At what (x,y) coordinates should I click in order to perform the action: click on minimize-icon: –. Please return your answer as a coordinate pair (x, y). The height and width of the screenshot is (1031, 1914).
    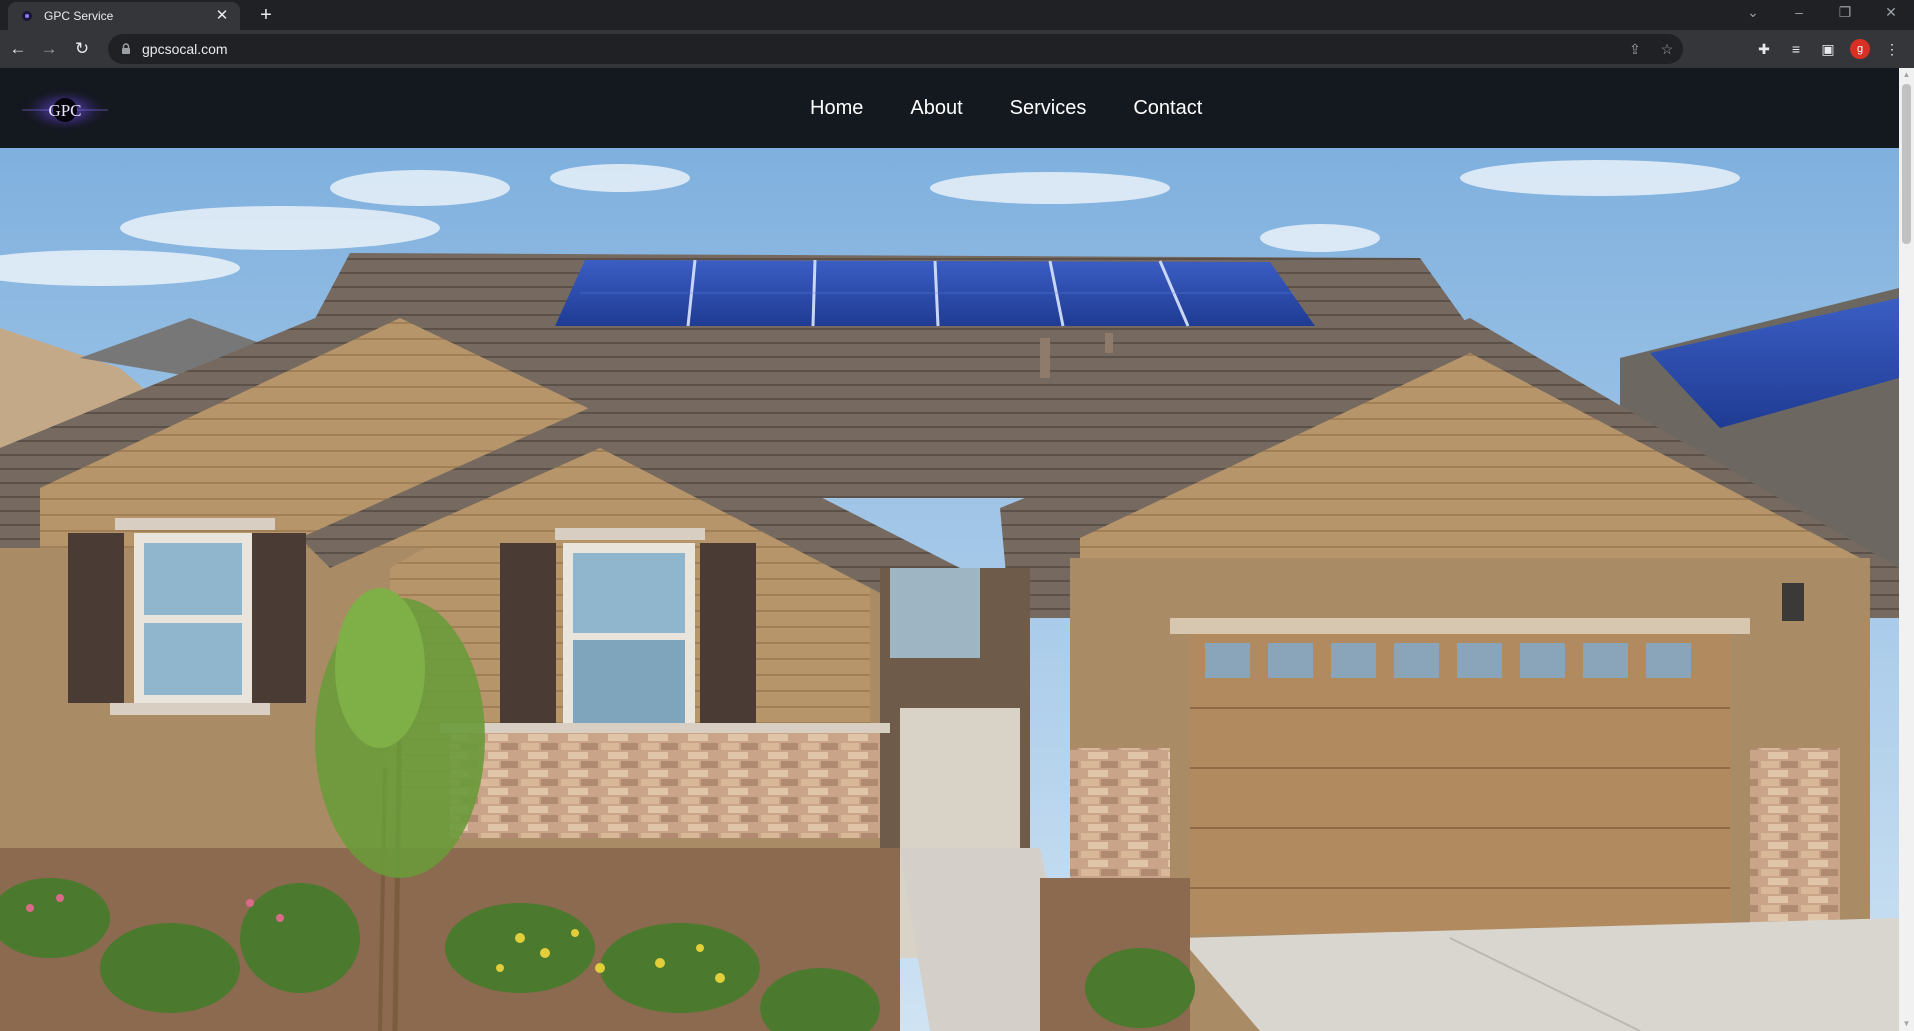
    Looking at the image, I should click on (1799, 13).